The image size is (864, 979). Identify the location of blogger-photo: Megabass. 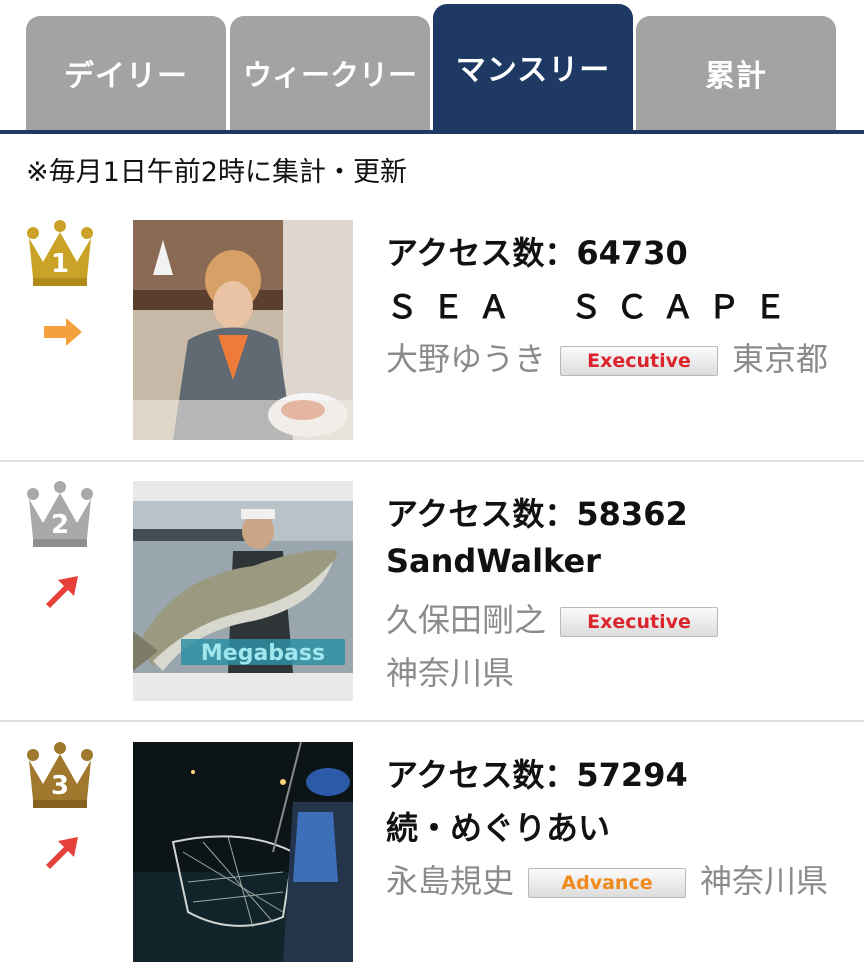
(243, 591).